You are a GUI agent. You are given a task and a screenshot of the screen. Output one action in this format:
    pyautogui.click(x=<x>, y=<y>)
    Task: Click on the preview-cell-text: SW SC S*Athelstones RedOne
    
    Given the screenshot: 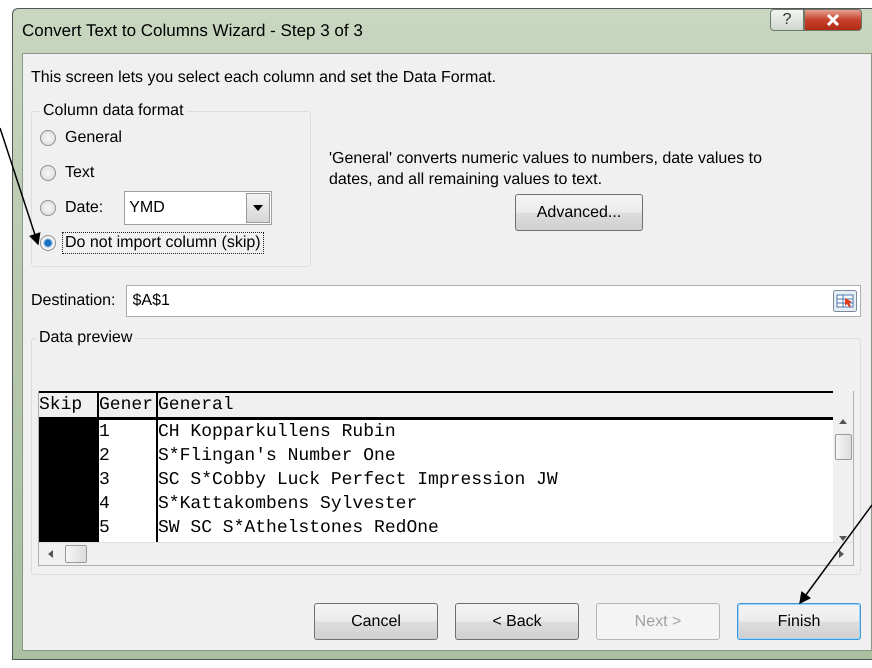 What is the action you would take?
    pyautogui.click(x=299, y=528)
    